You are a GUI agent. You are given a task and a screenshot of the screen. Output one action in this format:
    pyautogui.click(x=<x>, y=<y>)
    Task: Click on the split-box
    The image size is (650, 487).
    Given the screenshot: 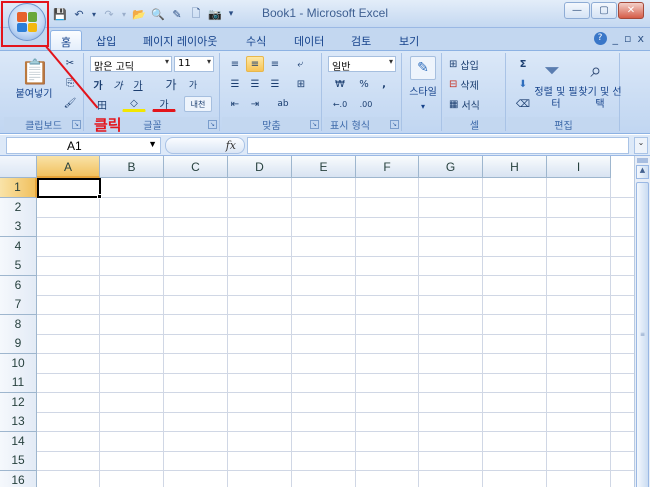 What is the action you would take?
    pyautogui.click(x=642, y=160)
    